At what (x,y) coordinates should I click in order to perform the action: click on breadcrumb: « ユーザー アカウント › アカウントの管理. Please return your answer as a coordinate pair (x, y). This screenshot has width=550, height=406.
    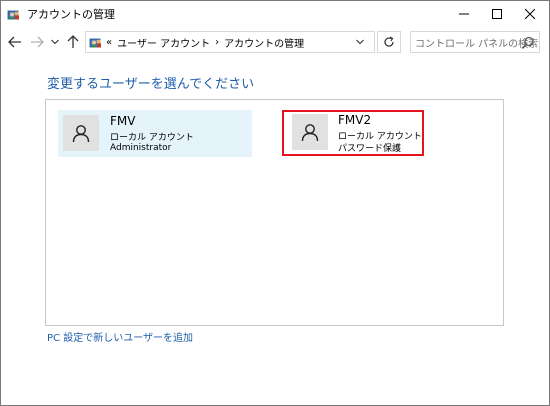
    Looking at the image, I should click on (205, 42).